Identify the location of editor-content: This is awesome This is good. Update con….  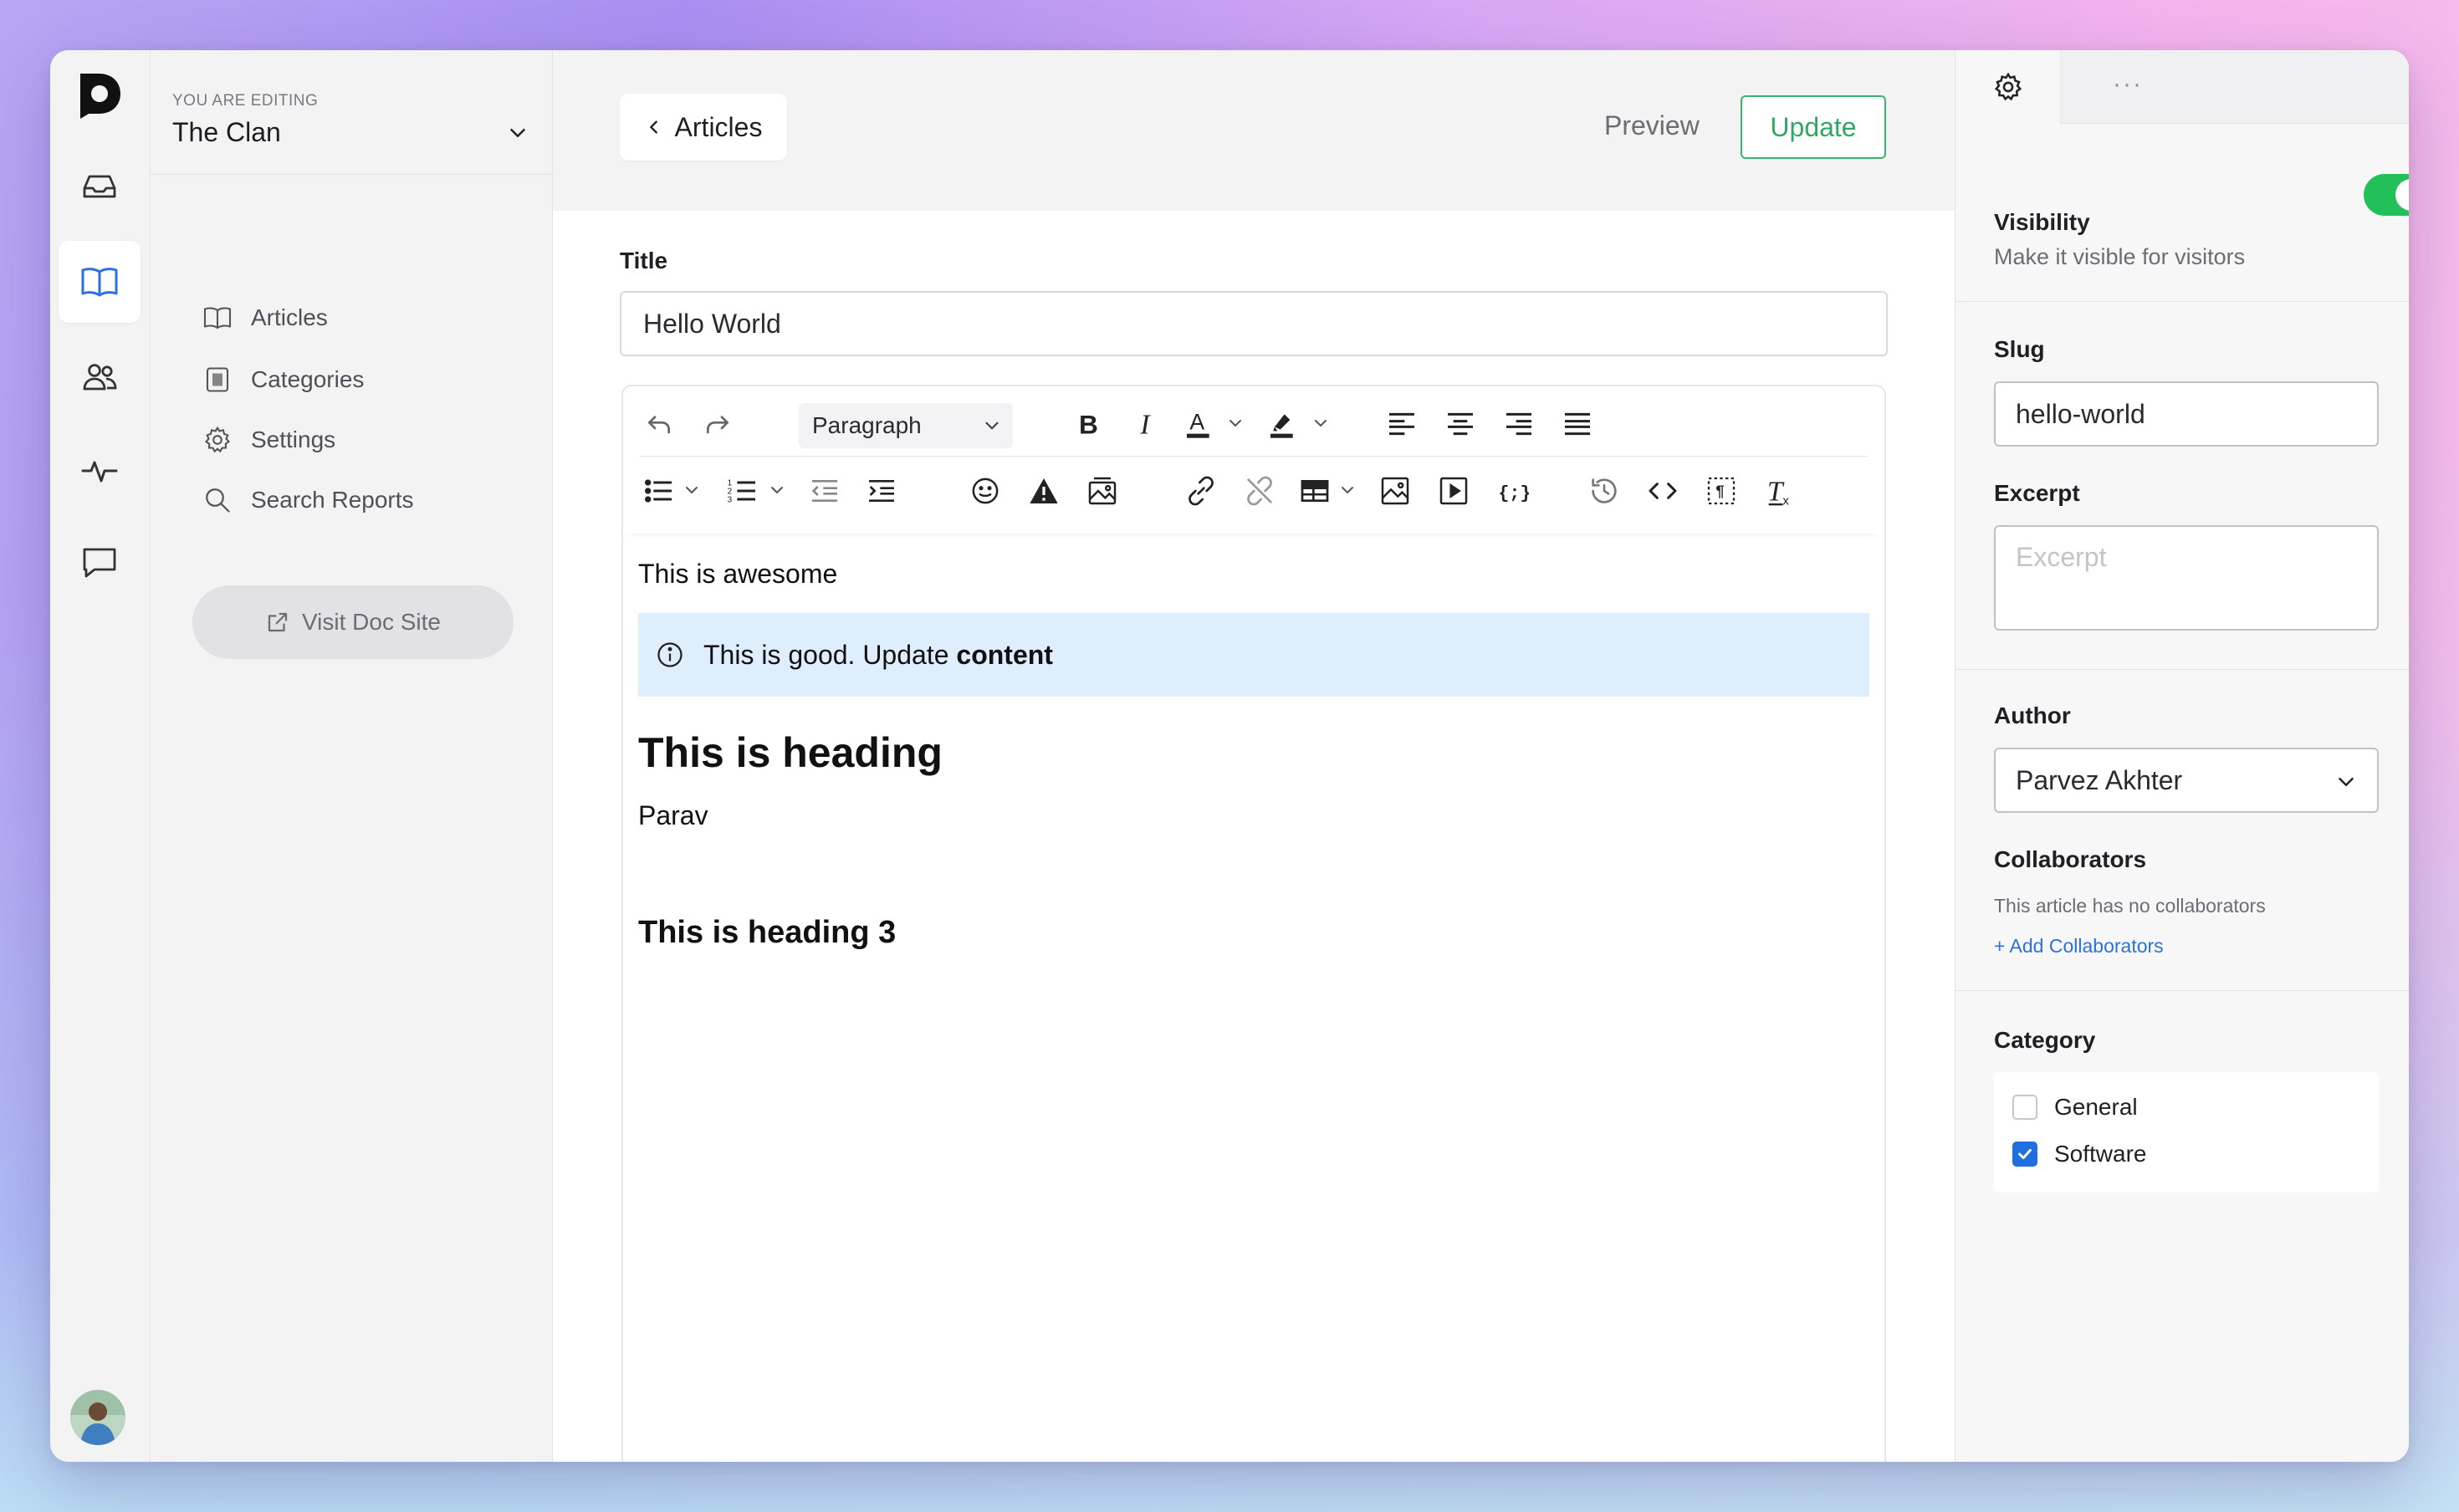
(1253, 750).